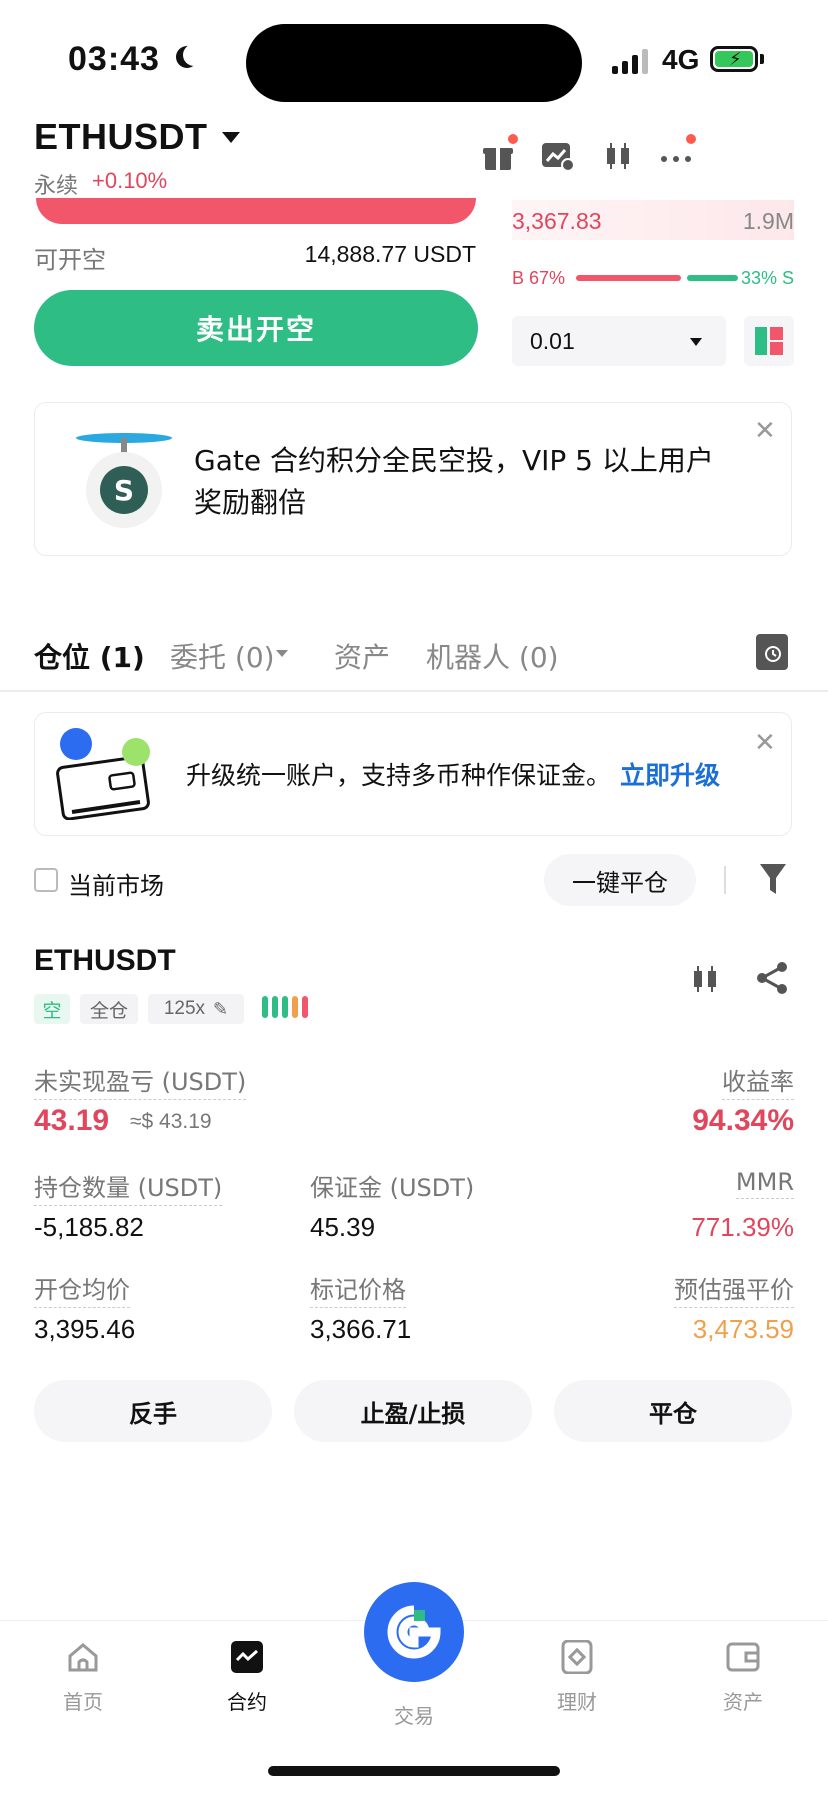 The width and height of the screenshot is (828, 1796). Describe the element at coordinates (83, 1702) in the screenshot. I see `nav-home-label: 首页` at that location.